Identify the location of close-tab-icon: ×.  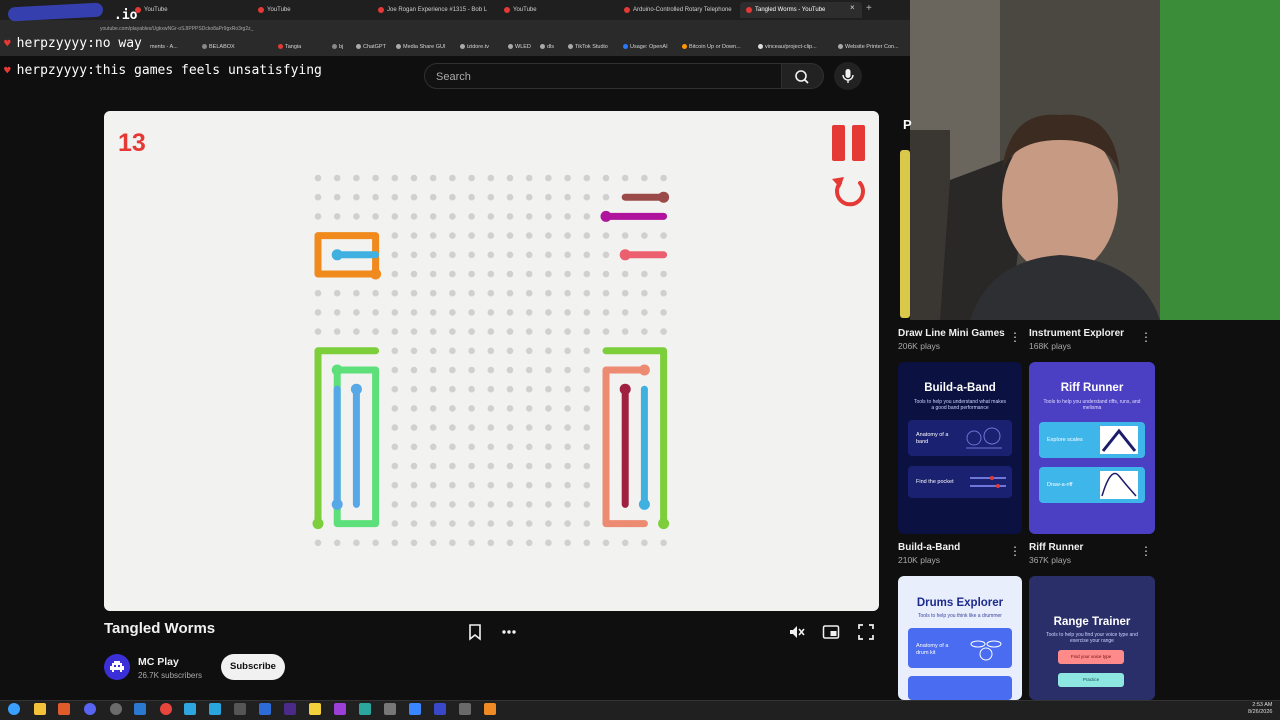
(852, 7).